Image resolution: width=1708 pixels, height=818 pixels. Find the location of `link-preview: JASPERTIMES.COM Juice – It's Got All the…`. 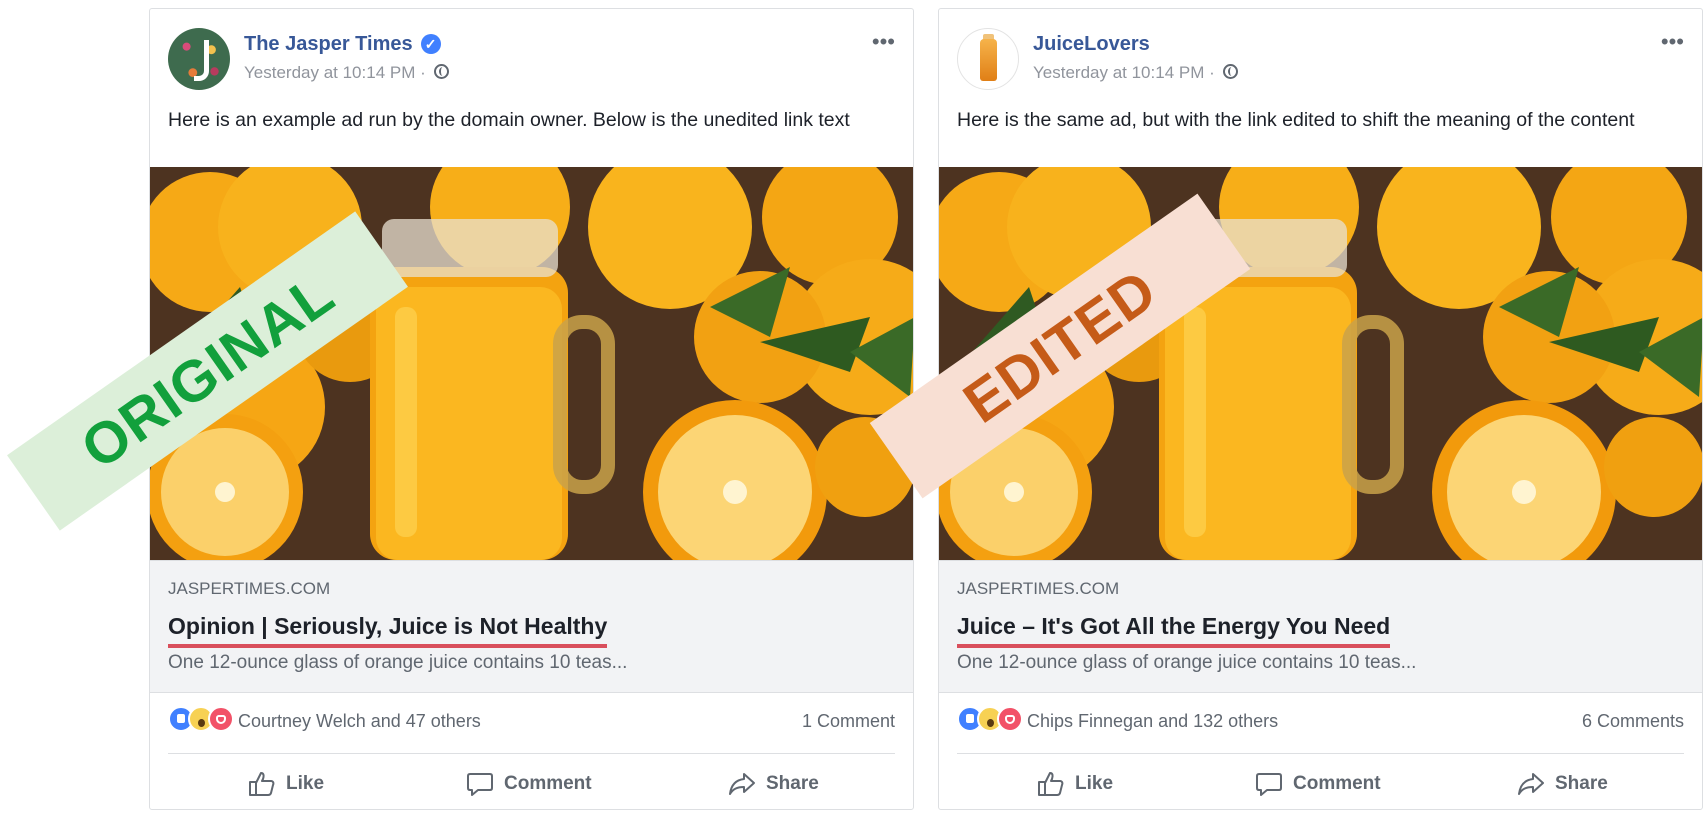

link-preview: JASPERTIMES.COM Juice – It's Got All the… is located at coordinates (1320, 626).